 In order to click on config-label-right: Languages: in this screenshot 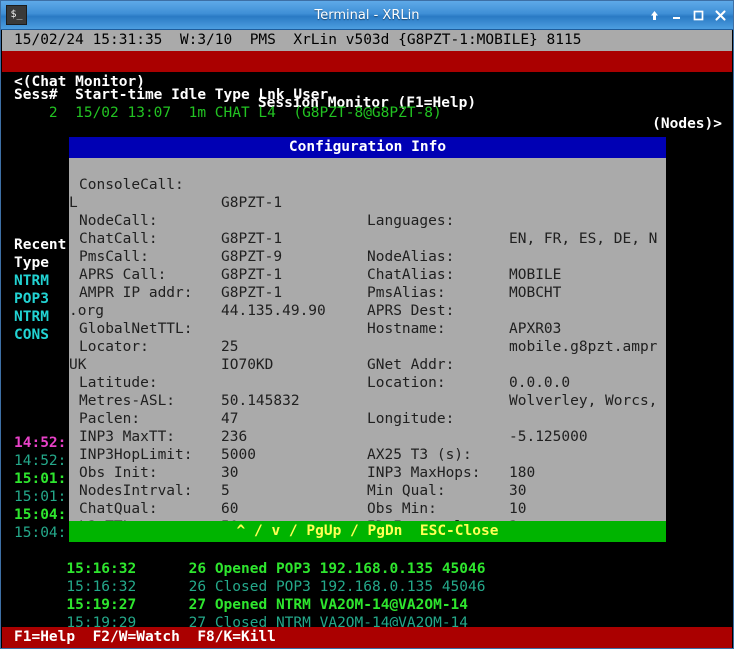, I will do `click(411, 221)`.